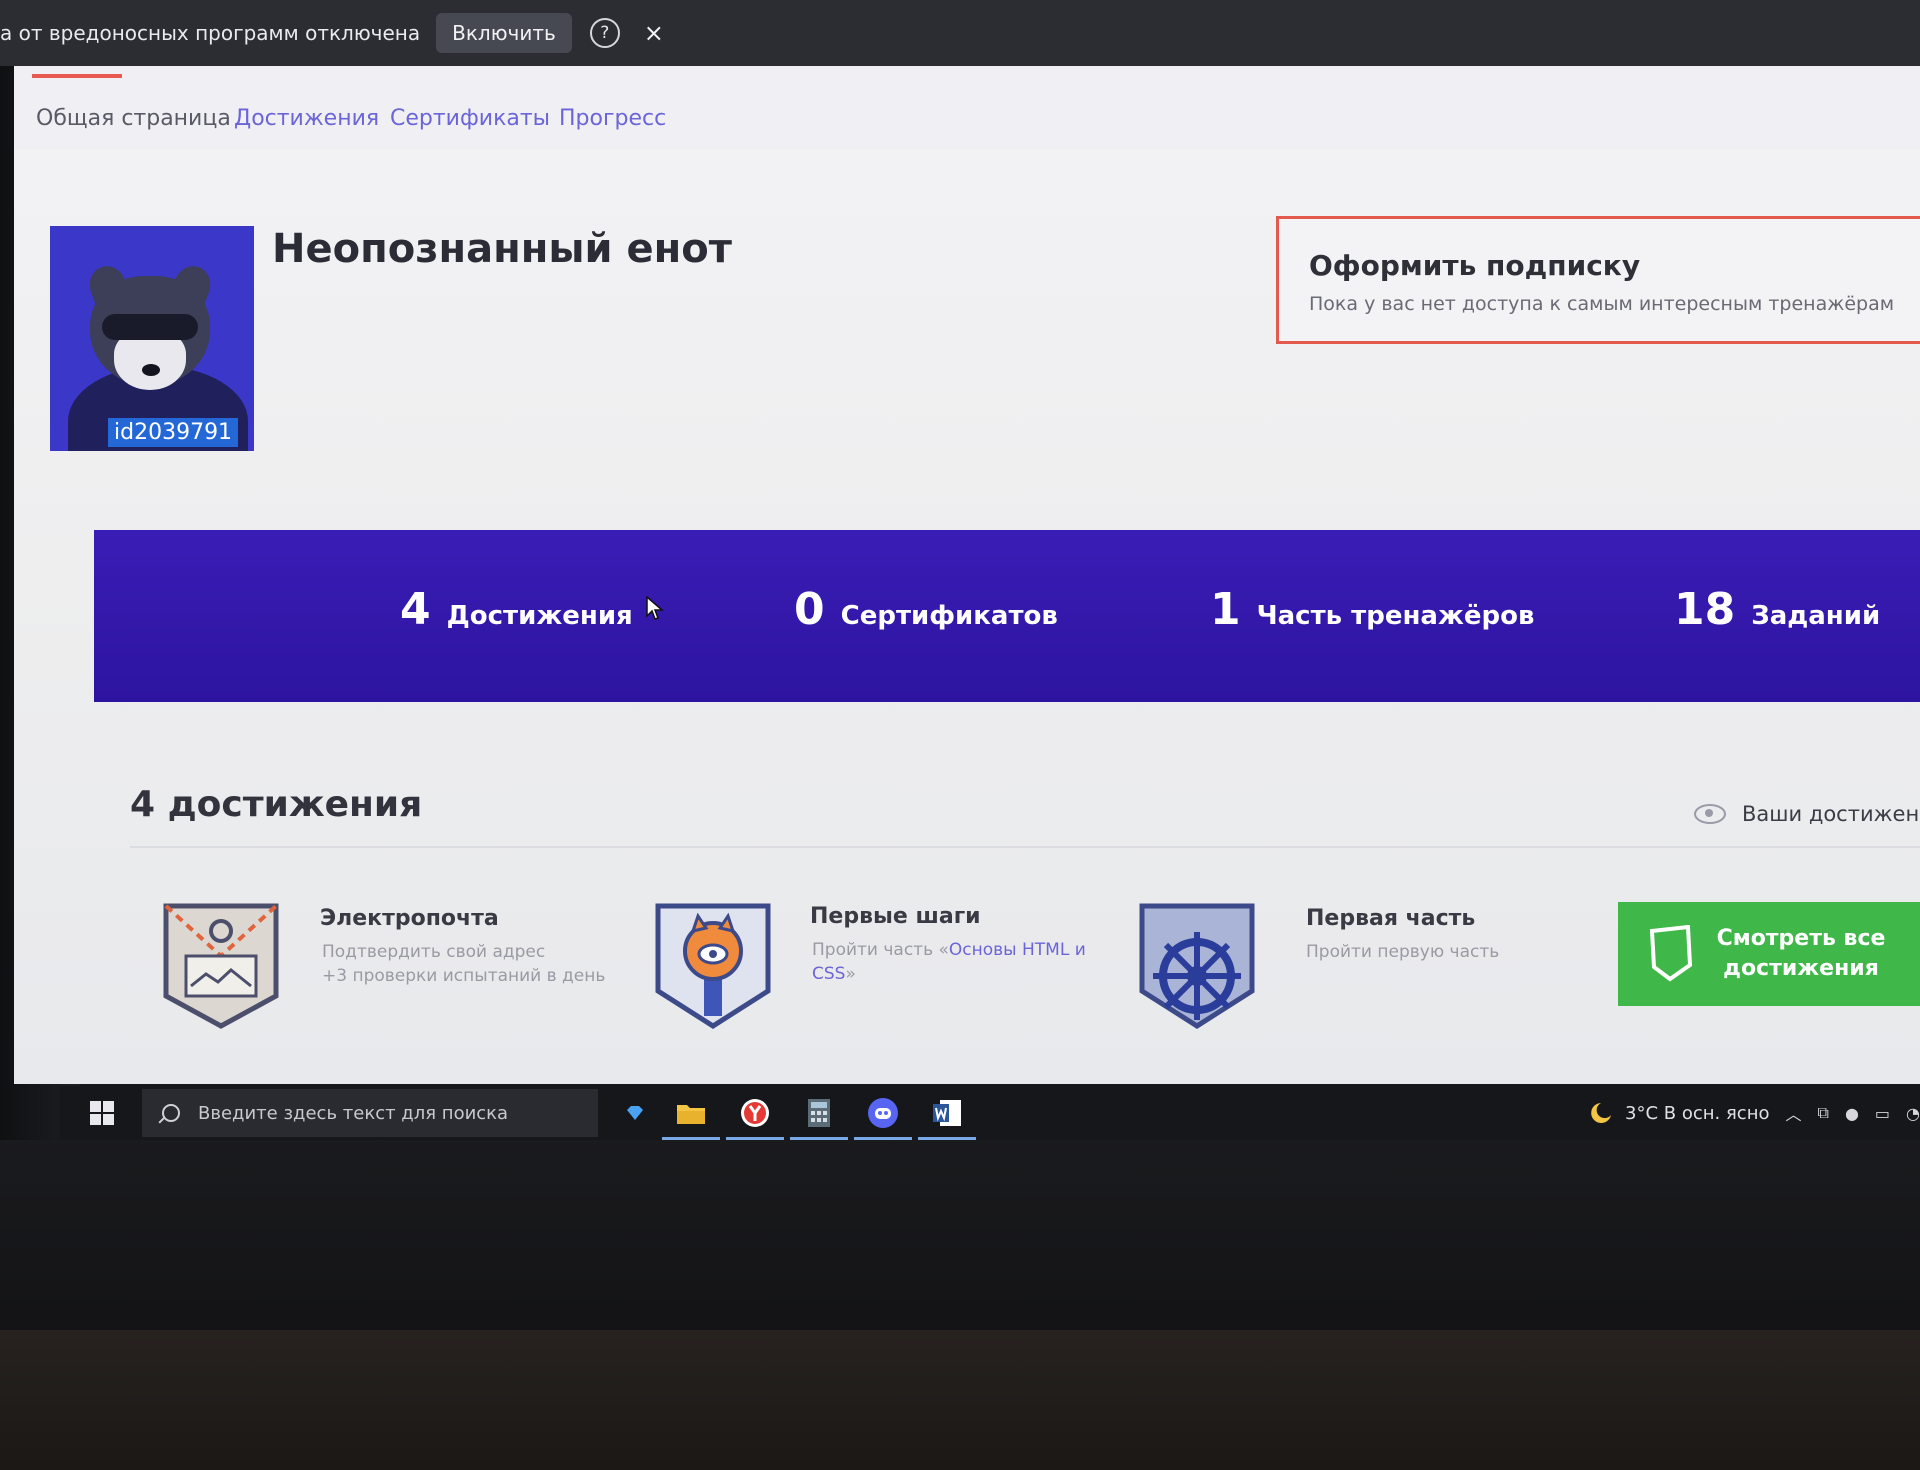  Describe the element at coordinates (1391, 918) in the screenshot. I see `achievement-title: Первая часть` at that location.